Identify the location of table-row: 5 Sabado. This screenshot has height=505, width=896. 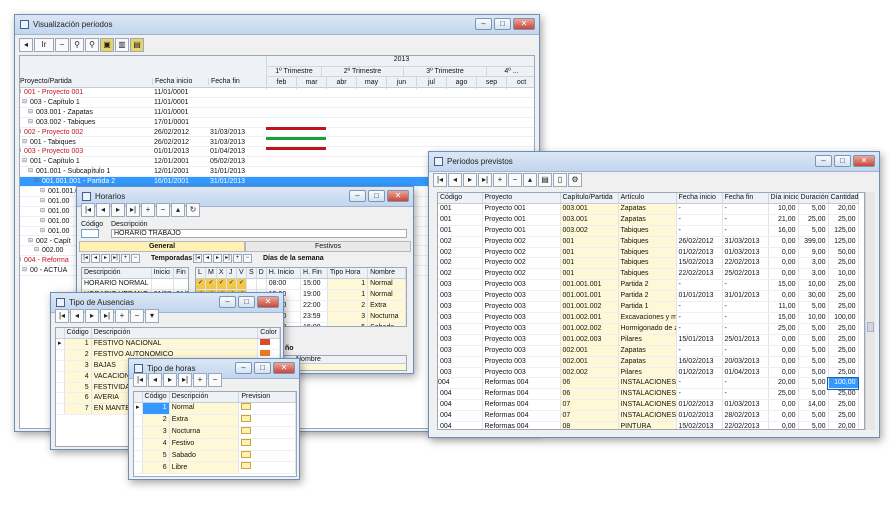
(215, 456).